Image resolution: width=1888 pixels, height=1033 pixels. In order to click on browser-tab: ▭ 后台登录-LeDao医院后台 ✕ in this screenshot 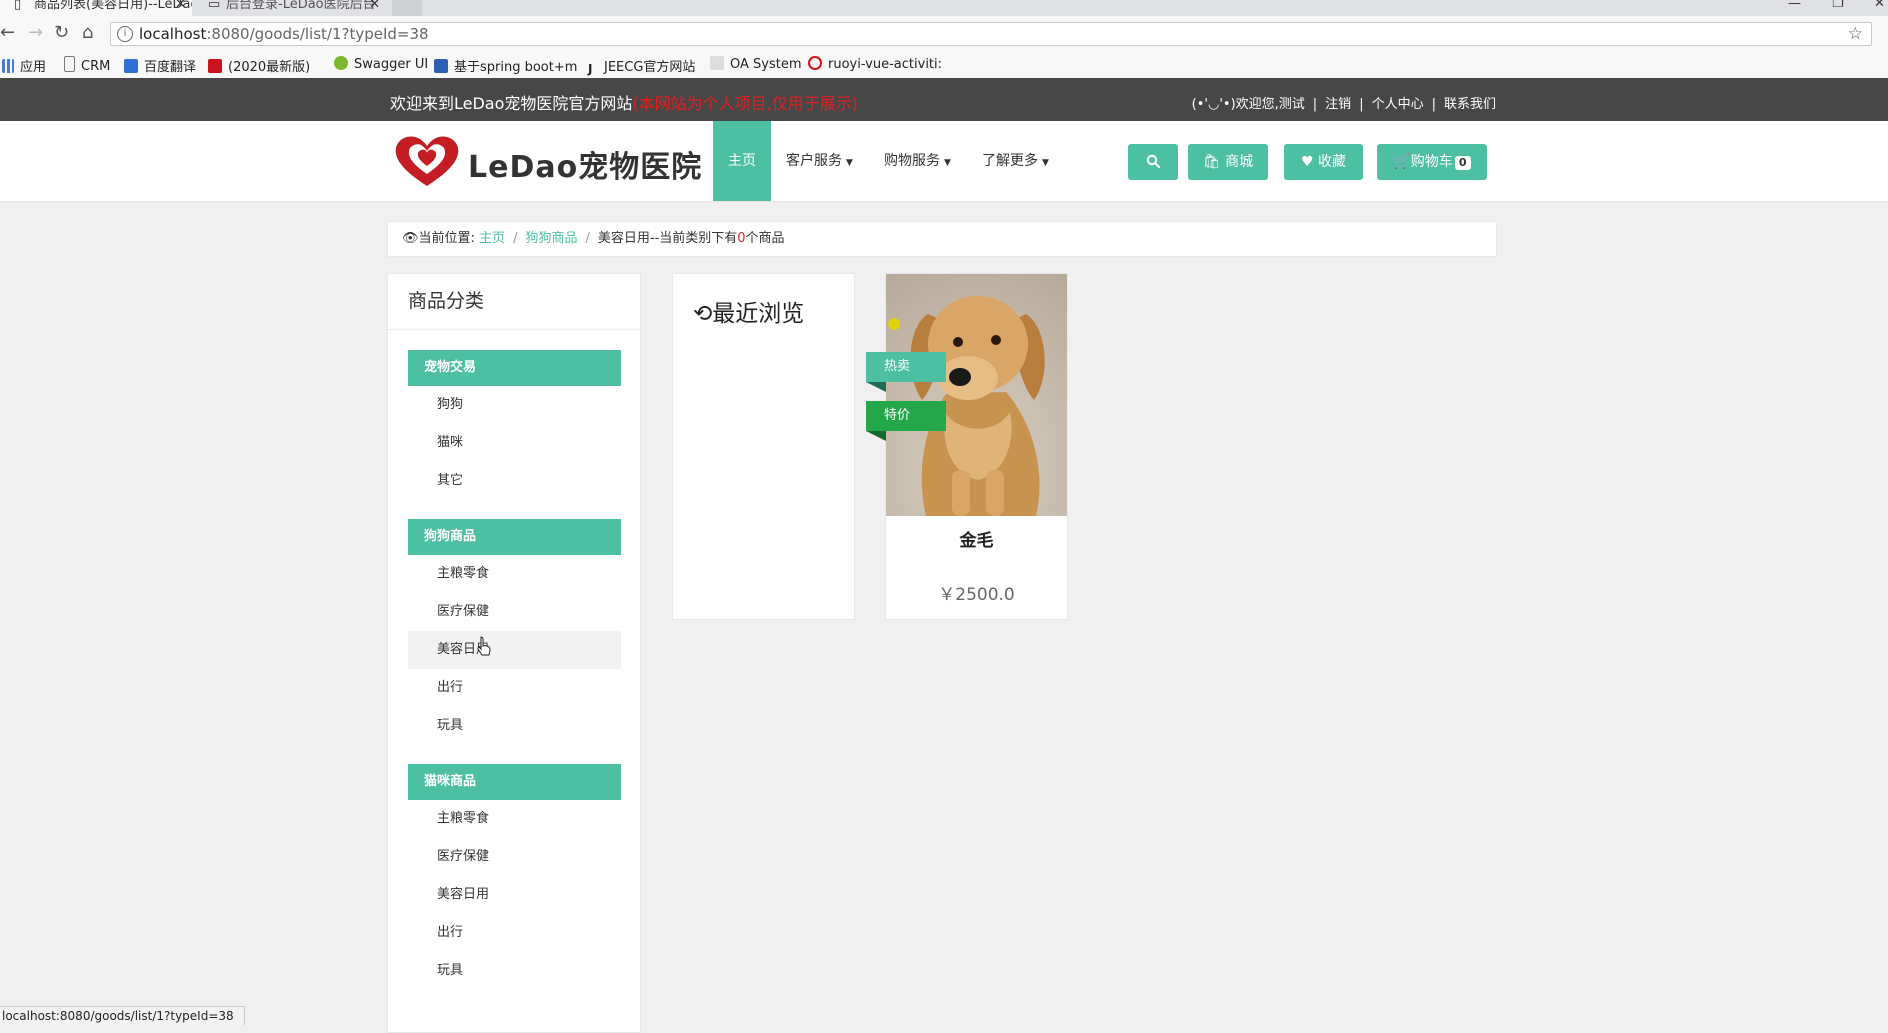, I will do `click(291, 8)`.